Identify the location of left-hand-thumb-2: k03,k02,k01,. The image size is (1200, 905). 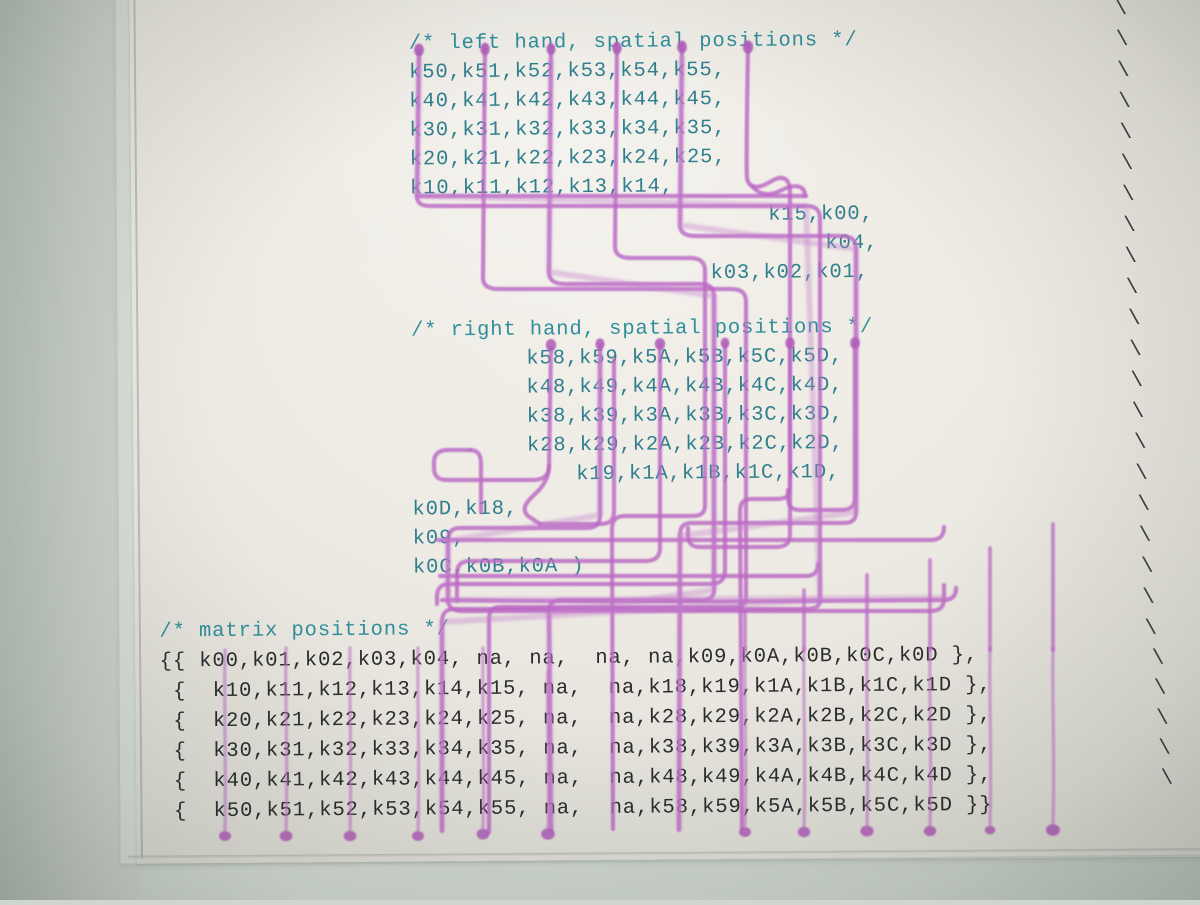
(790, 273).